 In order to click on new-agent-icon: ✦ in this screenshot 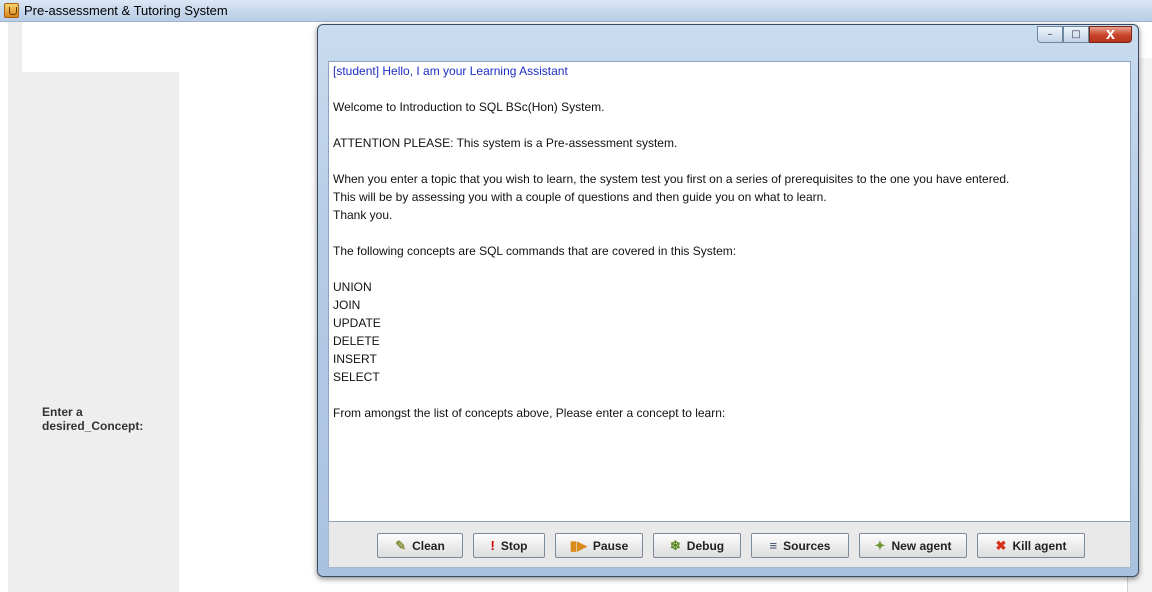, I will do `click(880, 545)`.